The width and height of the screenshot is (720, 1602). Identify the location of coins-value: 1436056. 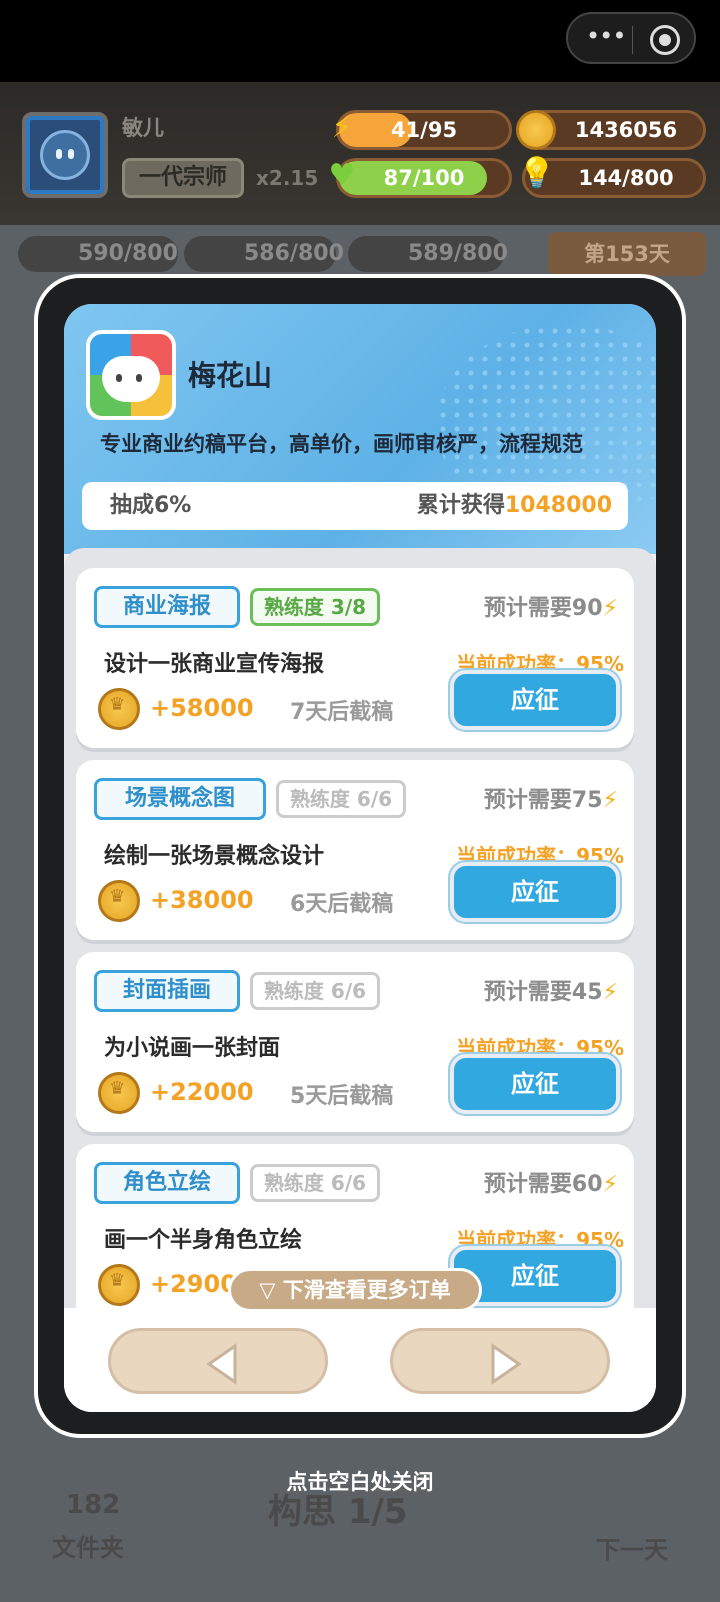
(626, 130).